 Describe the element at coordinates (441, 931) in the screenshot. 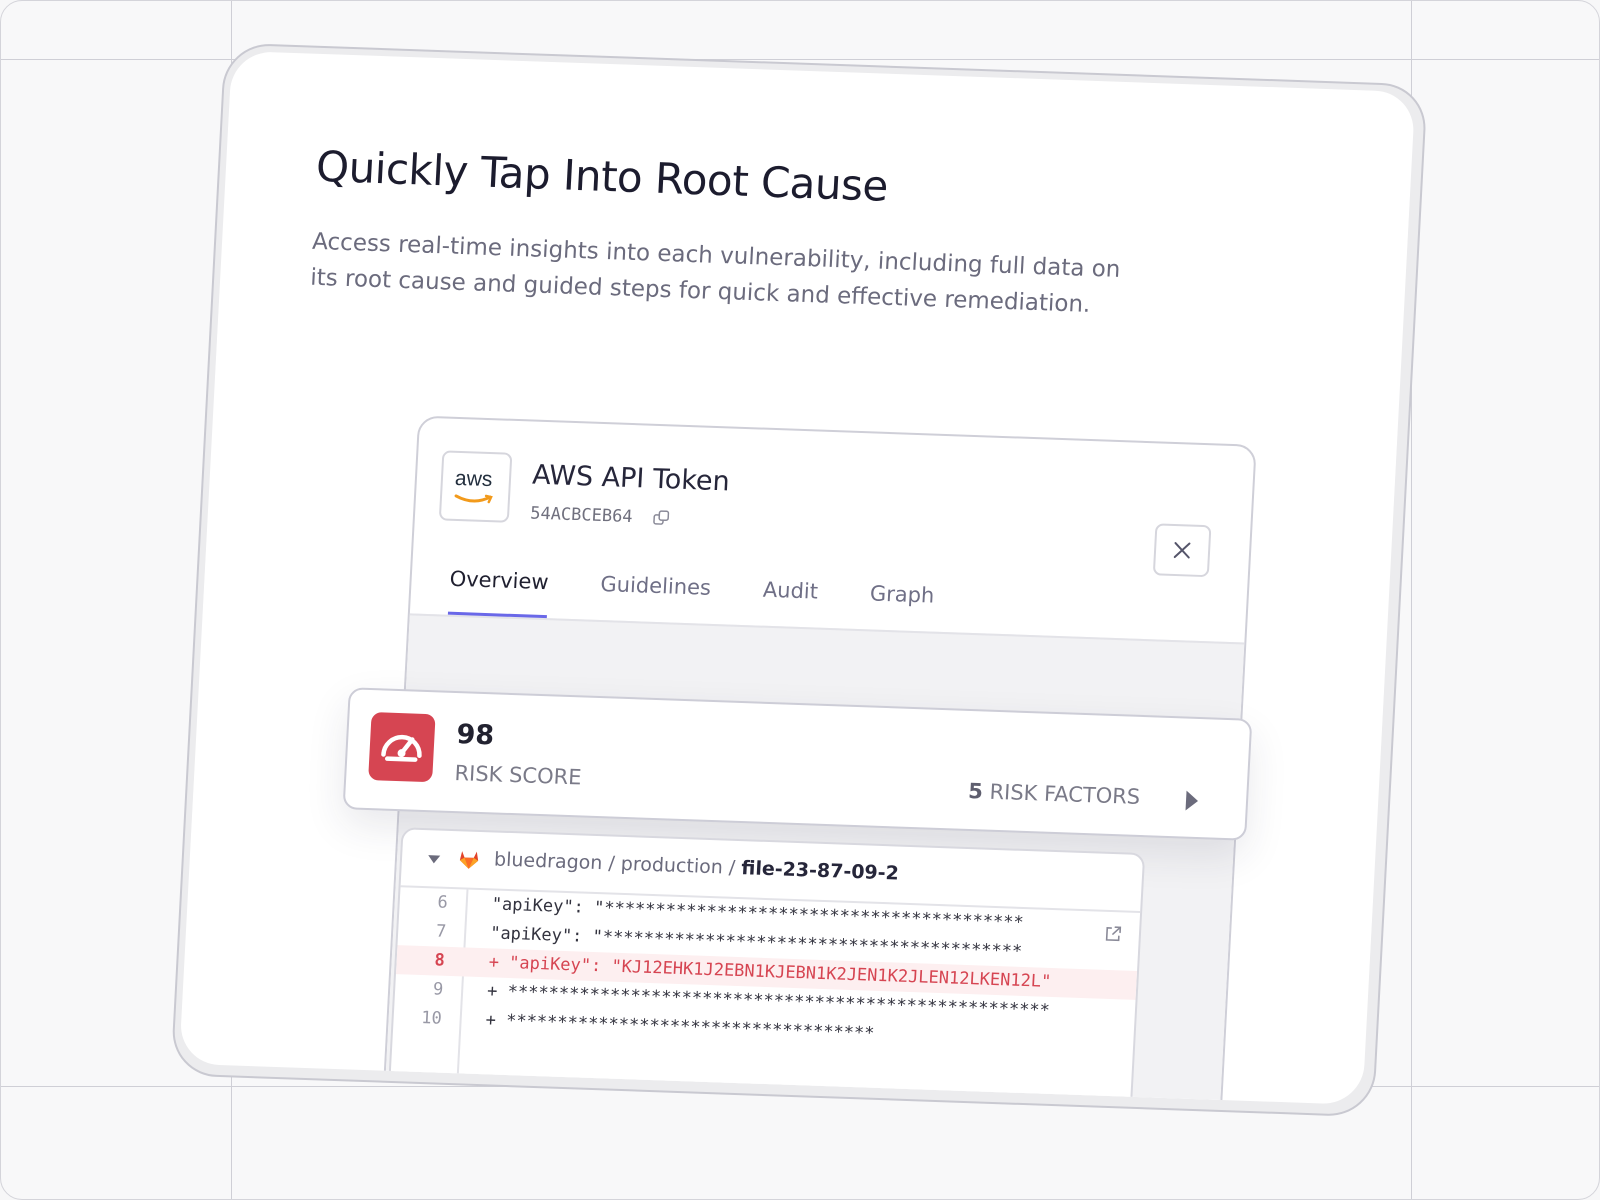

I see `line-number: 7` at that location.